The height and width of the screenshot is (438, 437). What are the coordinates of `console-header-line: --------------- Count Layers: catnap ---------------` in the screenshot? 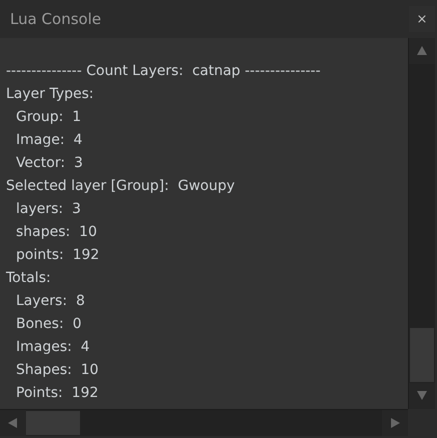 It's located at (164, 71).